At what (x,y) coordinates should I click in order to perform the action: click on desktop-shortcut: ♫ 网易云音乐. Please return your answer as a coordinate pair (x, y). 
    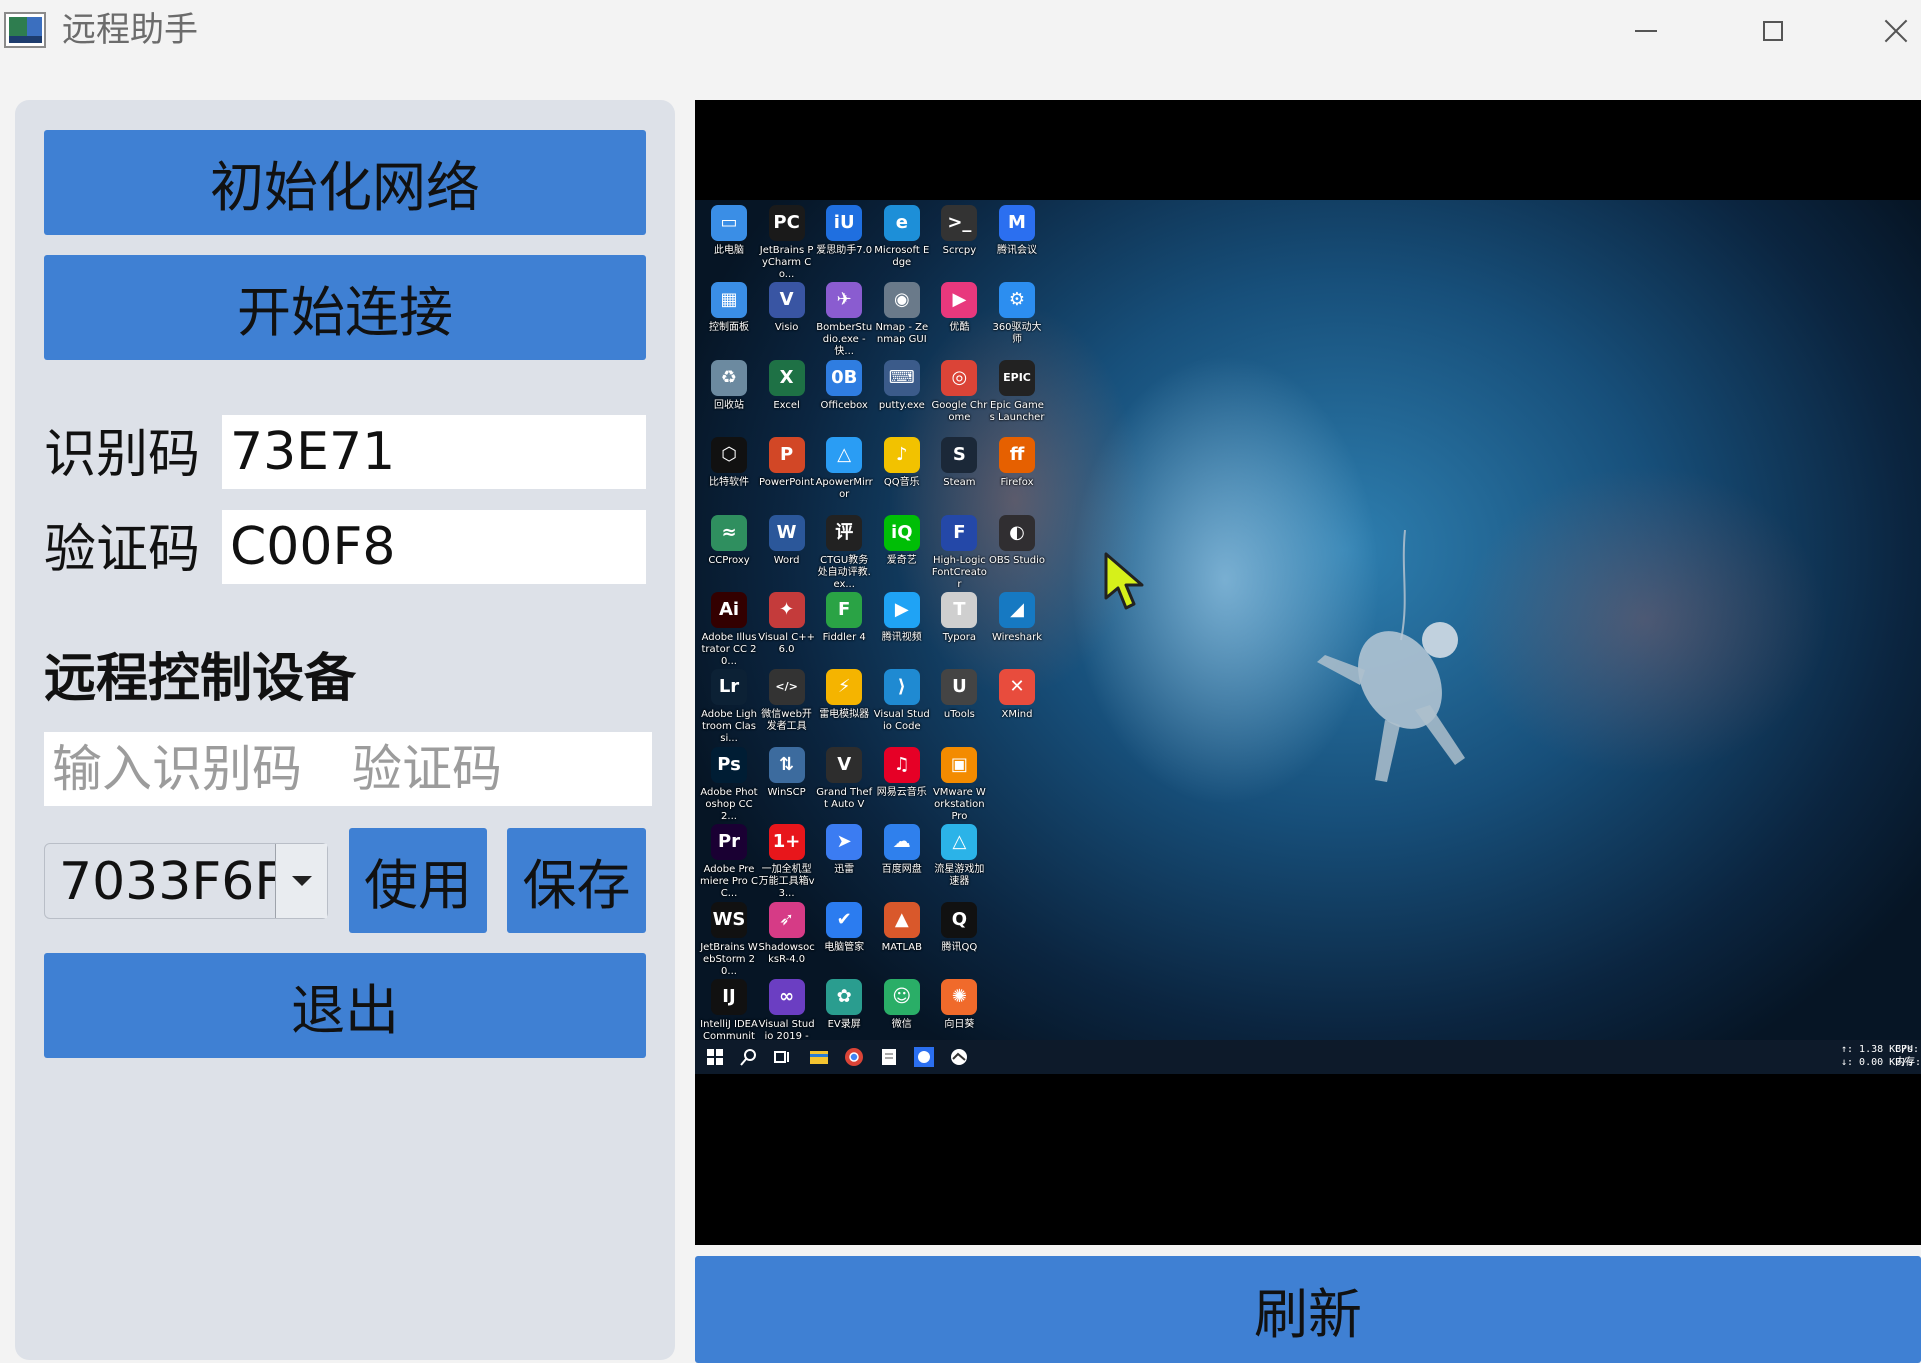
    Looking at the image, I should click on (902, 772).